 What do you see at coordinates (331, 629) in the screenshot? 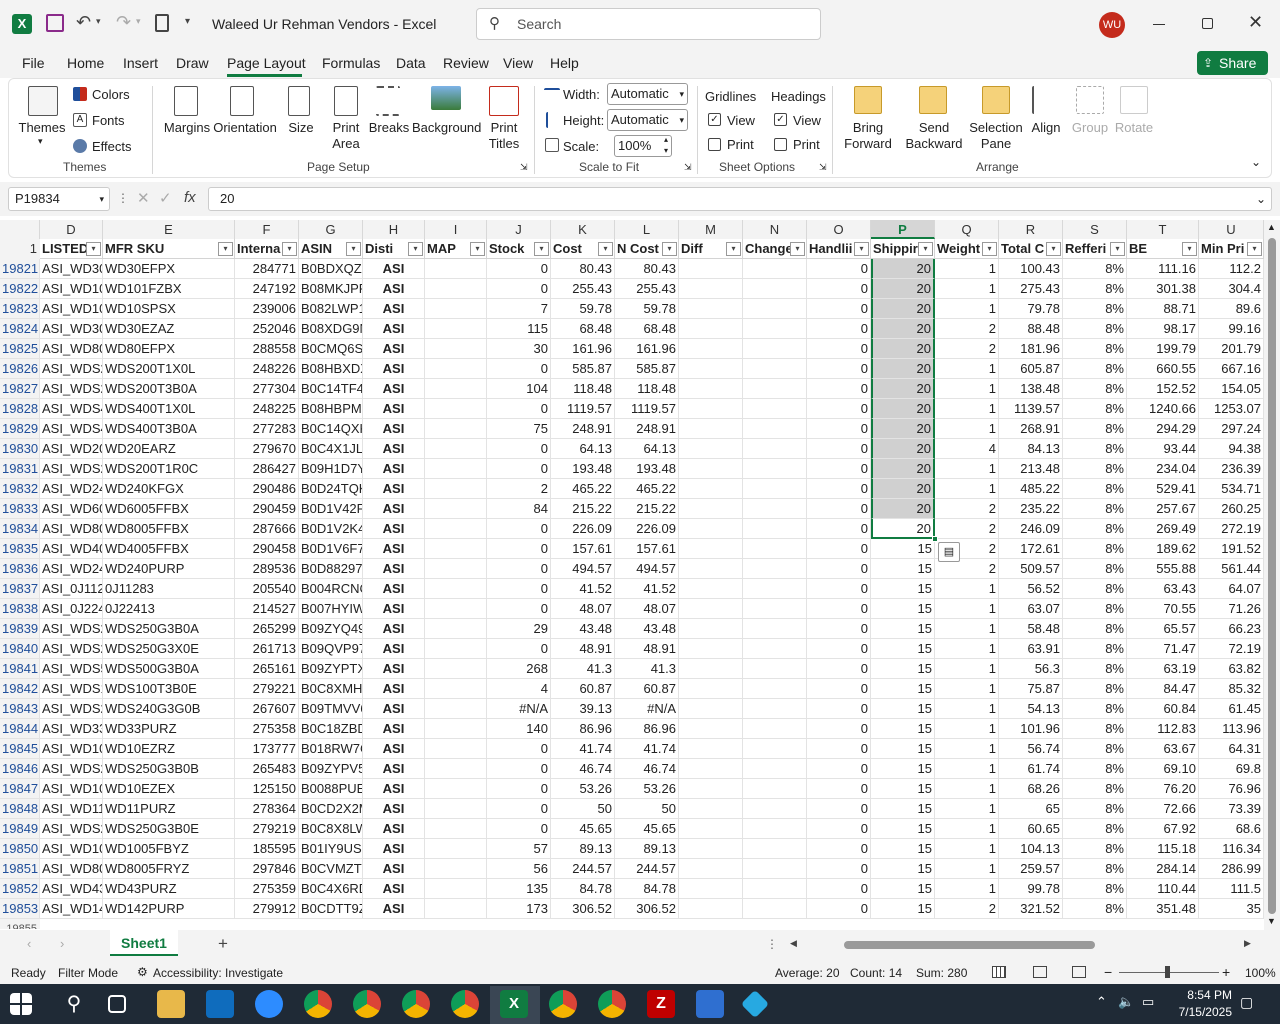
I see `cell: B09ZYQ49` at bounding box center [331, 629].